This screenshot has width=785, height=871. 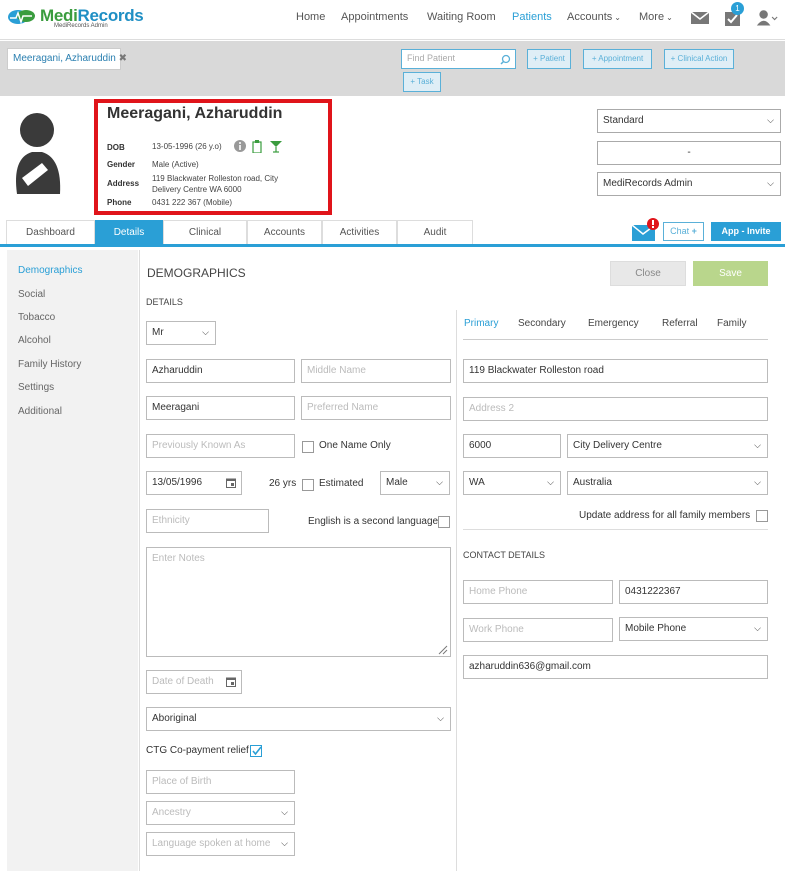 I want to click on tab-activities: Activities, so click(x=359, y=232).